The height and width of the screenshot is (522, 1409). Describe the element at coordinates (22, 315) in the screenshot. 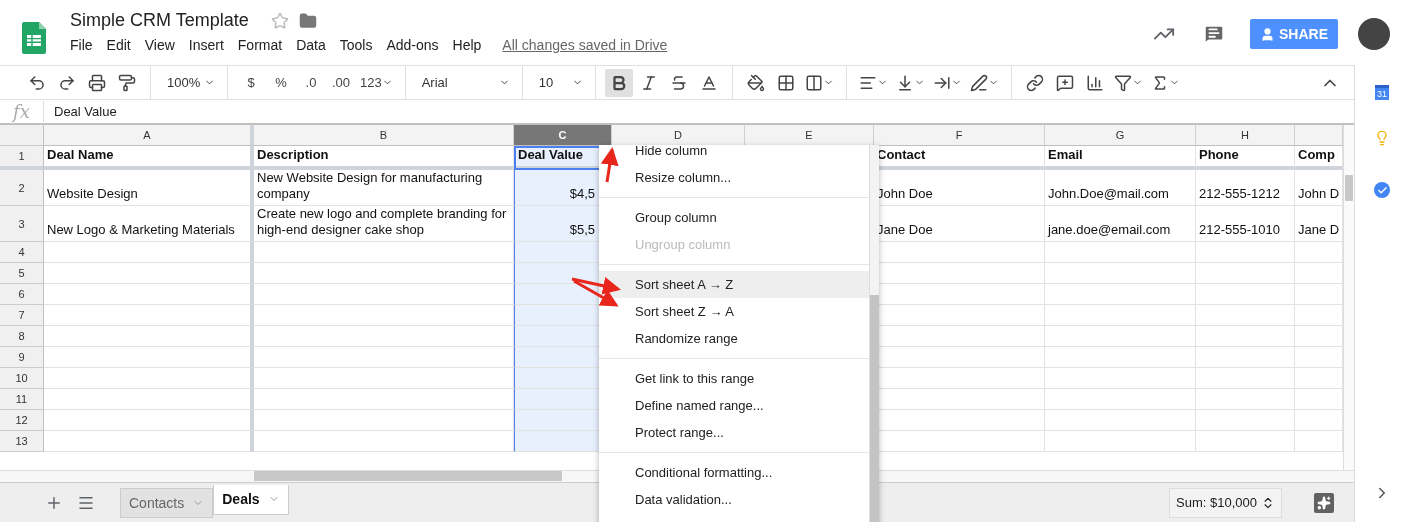

I see `row-number: 7` at that location.